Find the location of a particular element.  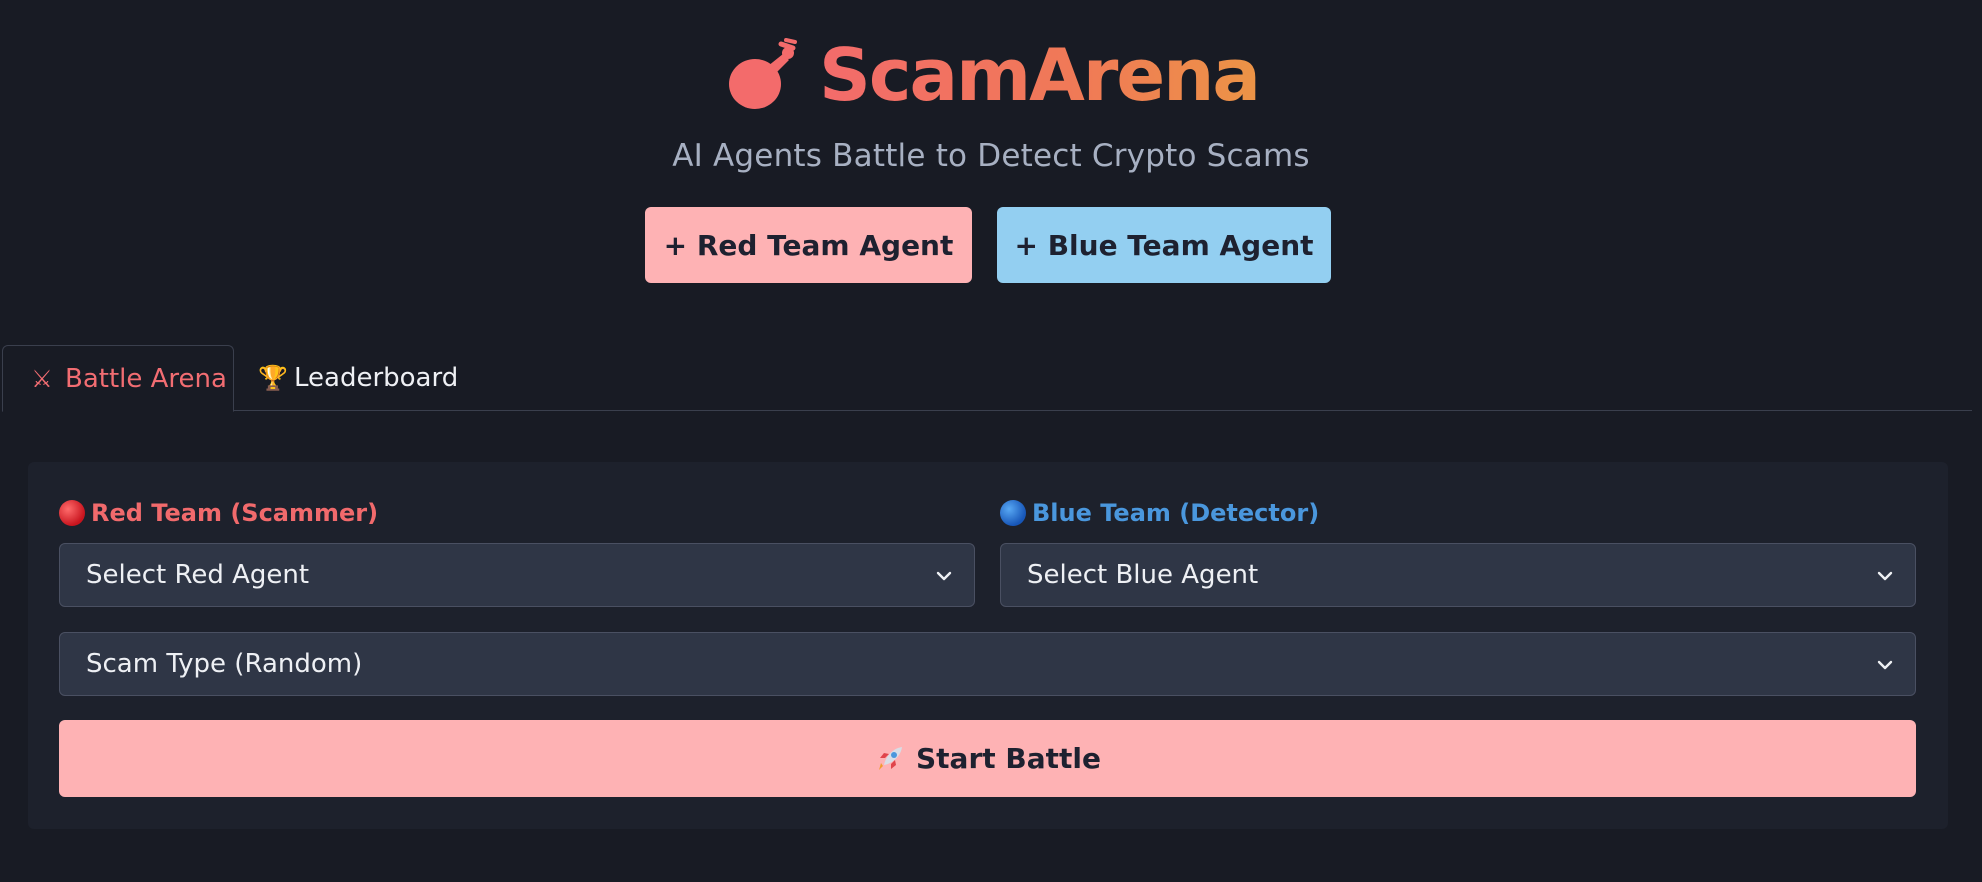

page-title: ScamArena is located at coordinates (1040, 75).